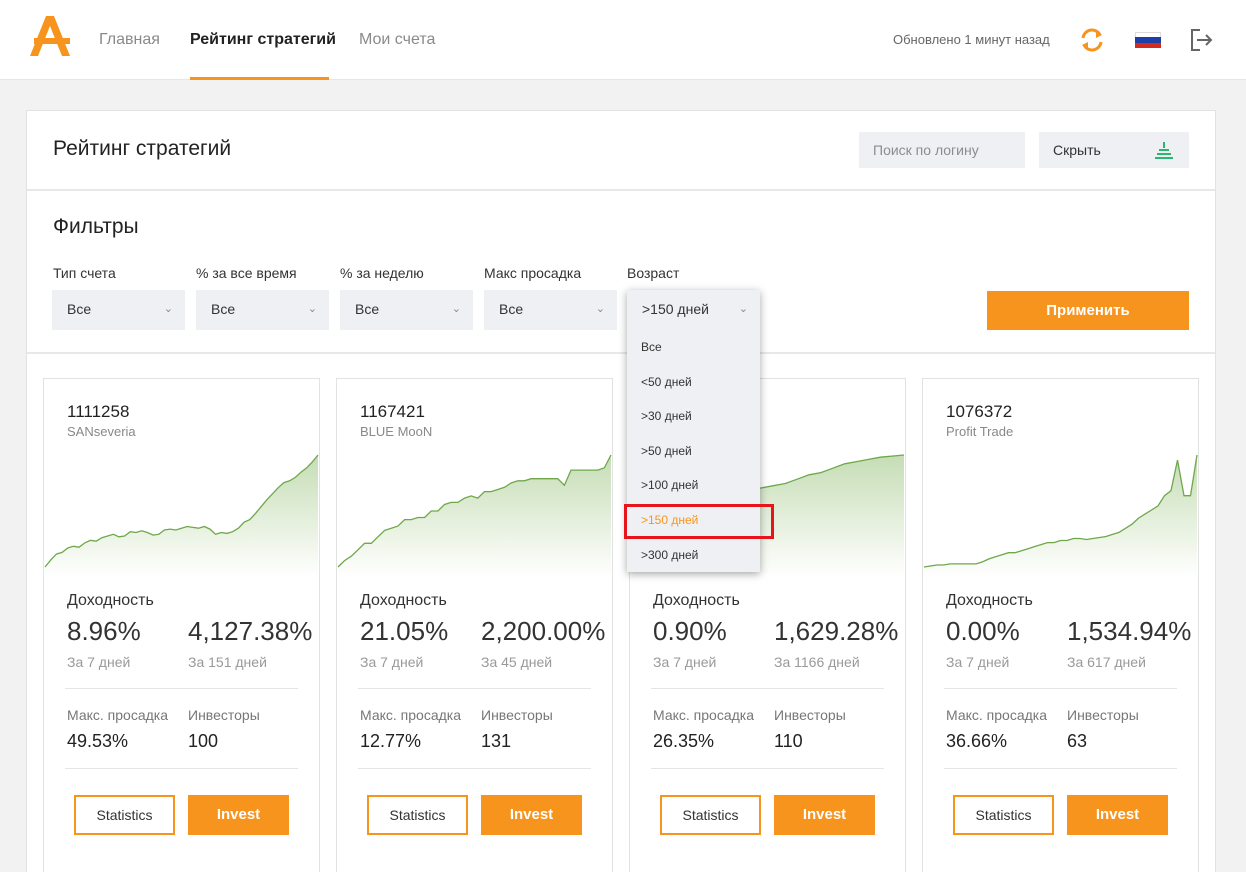  I want to click on filter-label-age: Возраст, so click(653, 273).